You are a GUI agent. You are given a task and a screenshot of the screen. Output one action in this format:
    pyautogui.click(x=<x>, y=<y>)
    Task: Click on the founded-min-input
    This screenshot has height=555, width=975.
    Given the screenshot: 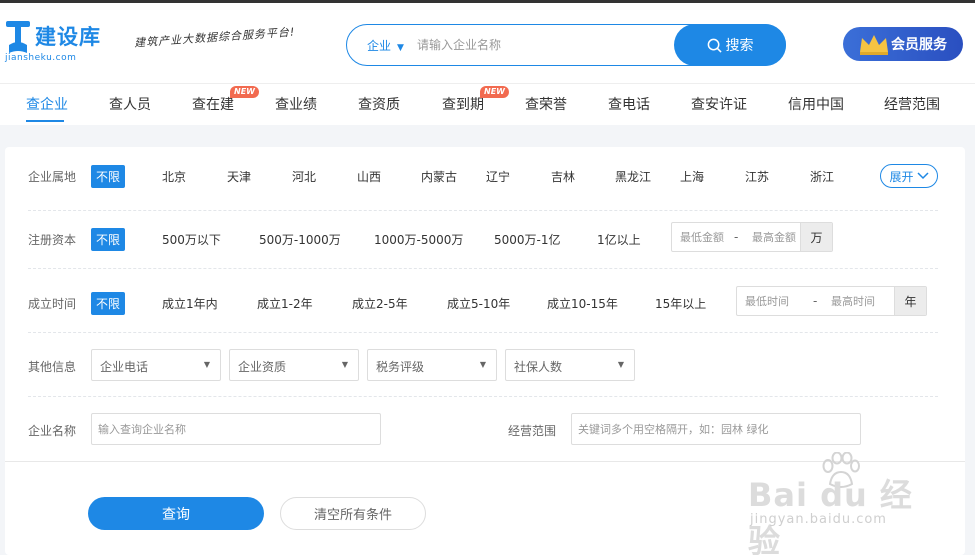 What is the action you would take?
    pyautogui.click(x=777, y=301)
    